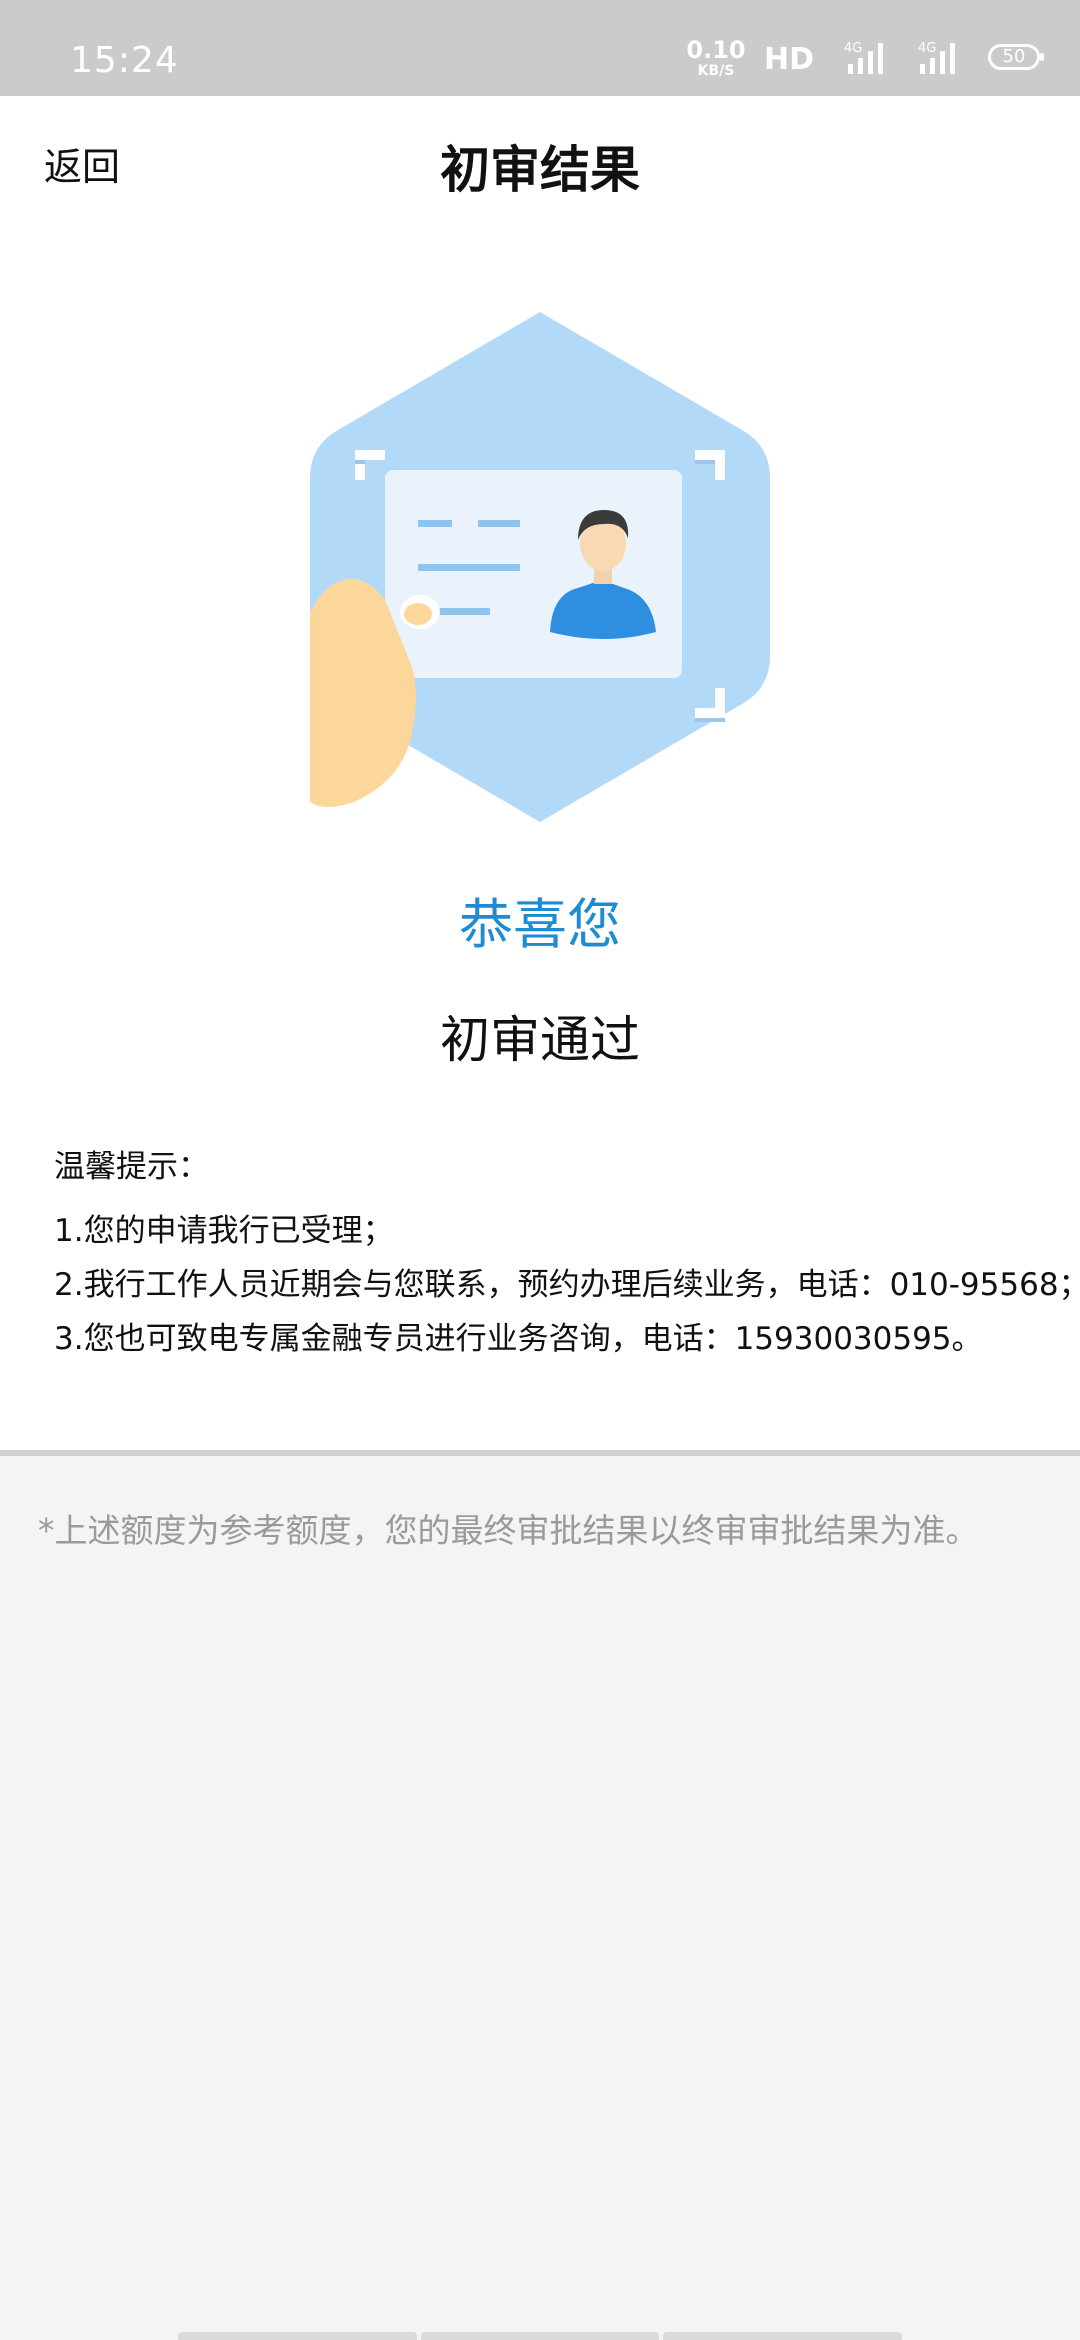 Image resolution: width=1080 pixels, height=2340 pixels. Describe the element at coordinates (716, 71) in the screenshot. I see `network-speed-unit: KB/S` at that location.